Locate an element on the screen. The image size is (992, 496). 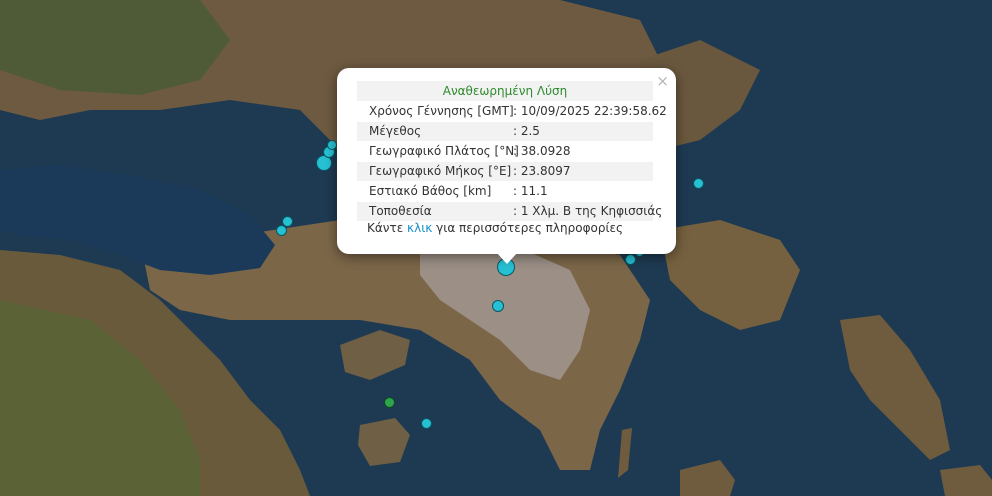
info-row-longitude: Γεωγραφικό Μήκος [°E] : 23.8097 is located at coordinates (505, 171).